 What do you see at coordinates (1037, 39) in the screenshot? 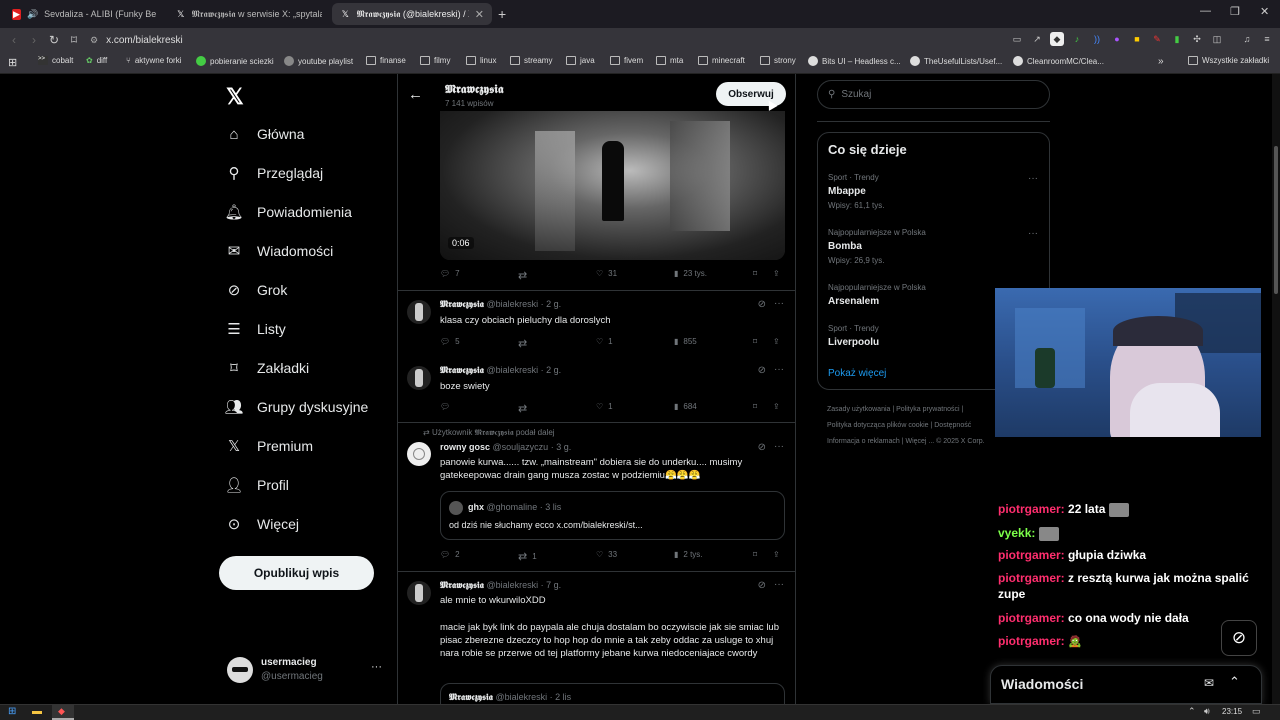
I see `share-icon: ↗` at bounding box center [1037, 39].